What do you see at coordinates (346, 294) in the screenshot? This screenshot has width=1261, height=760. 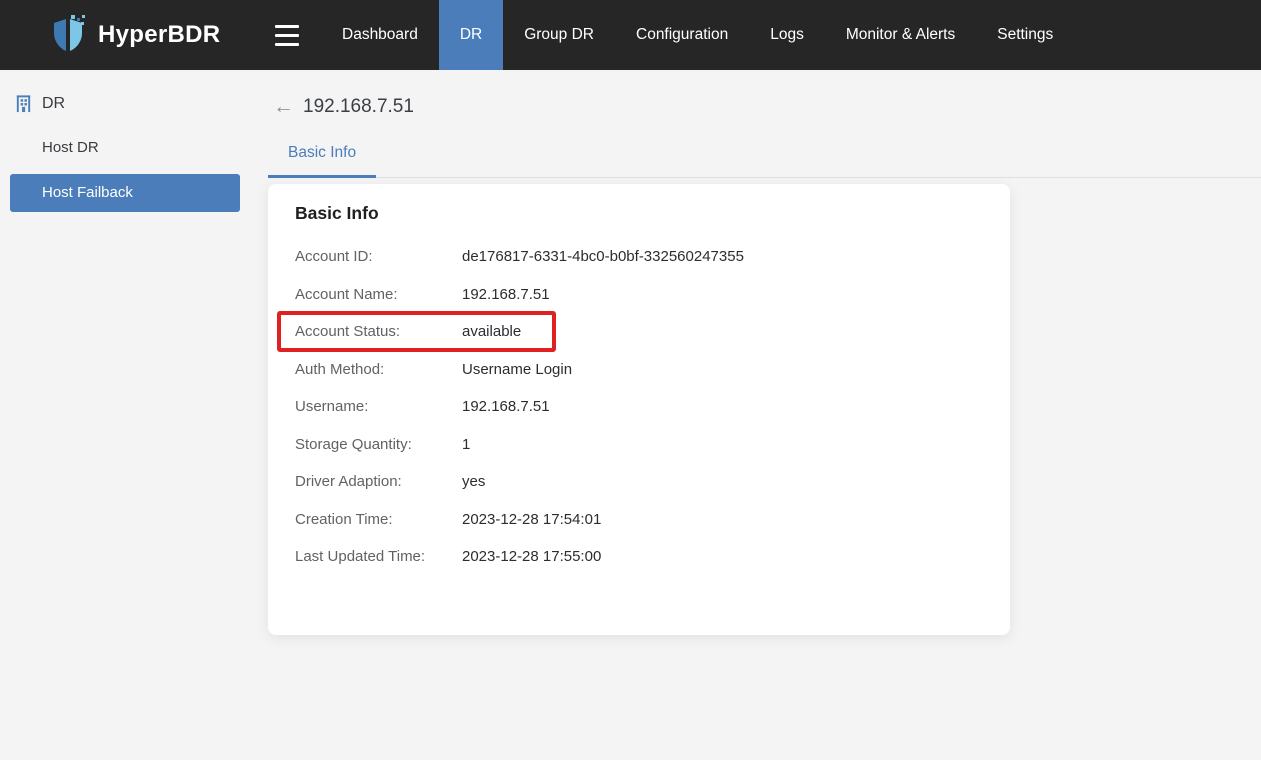 I see `info-row-label: Account Name:` at bounding box center [346, 294].